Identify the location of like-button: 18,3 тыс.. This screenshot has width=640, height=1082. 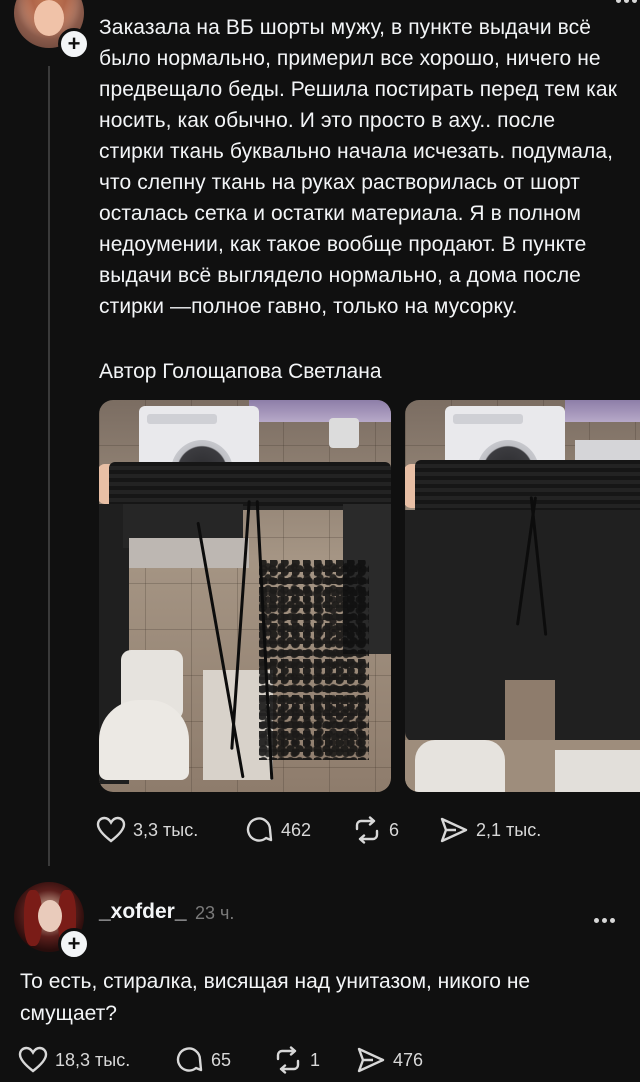
(74, 1060).